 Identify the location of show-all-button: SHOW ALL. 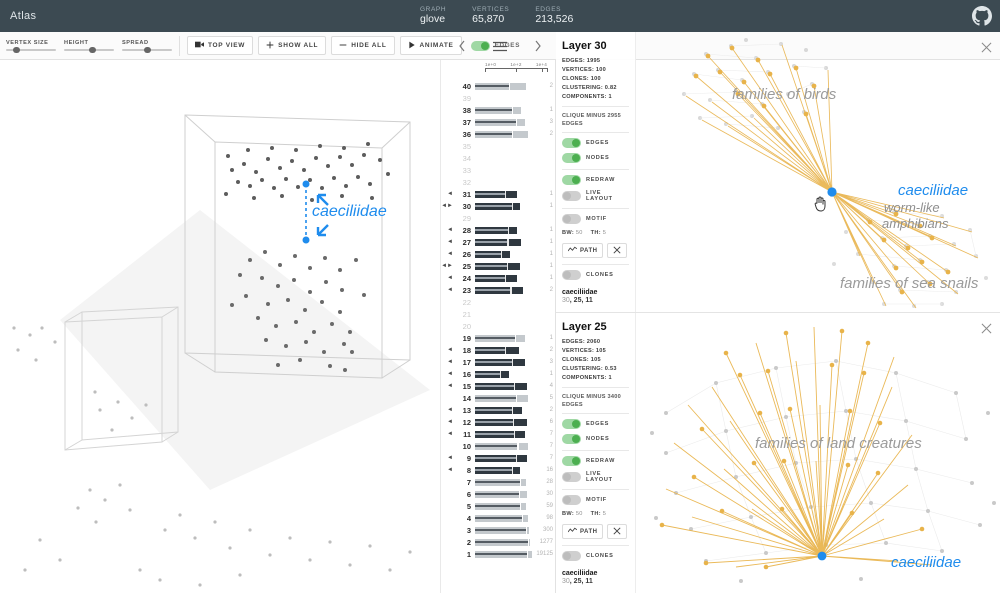
(292, 45).